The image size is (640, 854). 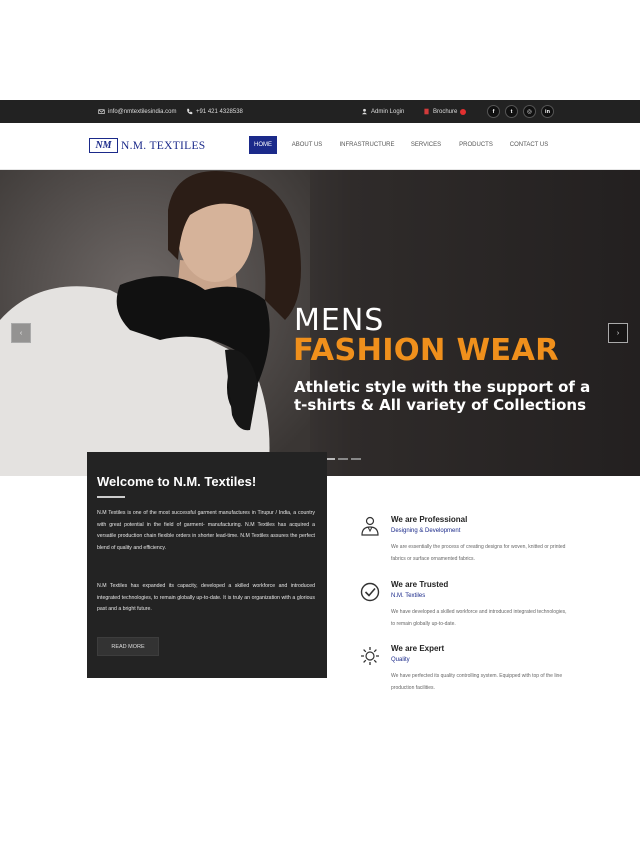 I want to click on brochure-badge-icon, so click(x=463, y=111).